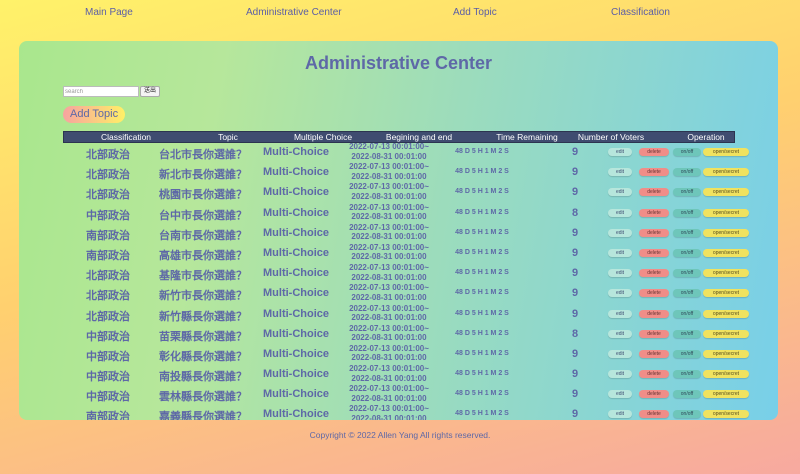 The image size is (800, 474). I want to click on cell-topic: 苗栗縣長你選誰？, so click(203, 336).